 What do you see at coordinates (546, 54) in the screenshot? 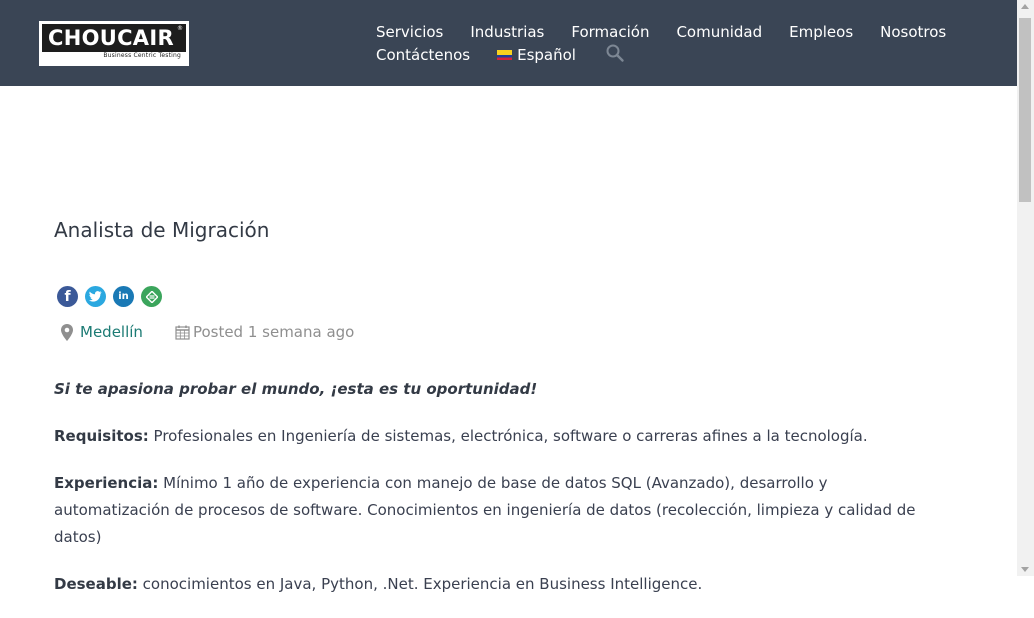
I see `language-label: Español` at bounding box center [546, 54].